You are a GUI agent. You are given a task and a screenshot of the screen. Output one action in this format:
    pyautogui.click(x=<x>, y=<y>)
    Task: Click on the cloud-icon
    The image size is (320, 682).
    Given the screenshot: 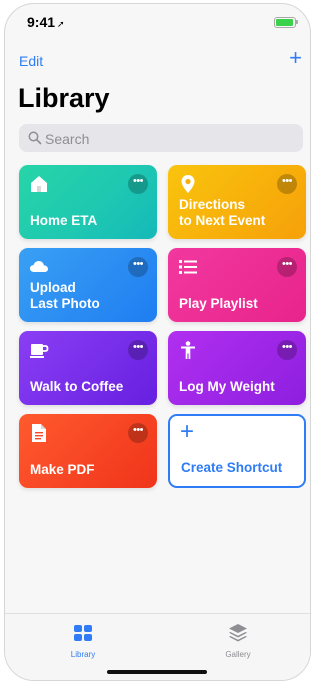 What is the action you would take?
    pyautogui.click(x=39, y=266)
    